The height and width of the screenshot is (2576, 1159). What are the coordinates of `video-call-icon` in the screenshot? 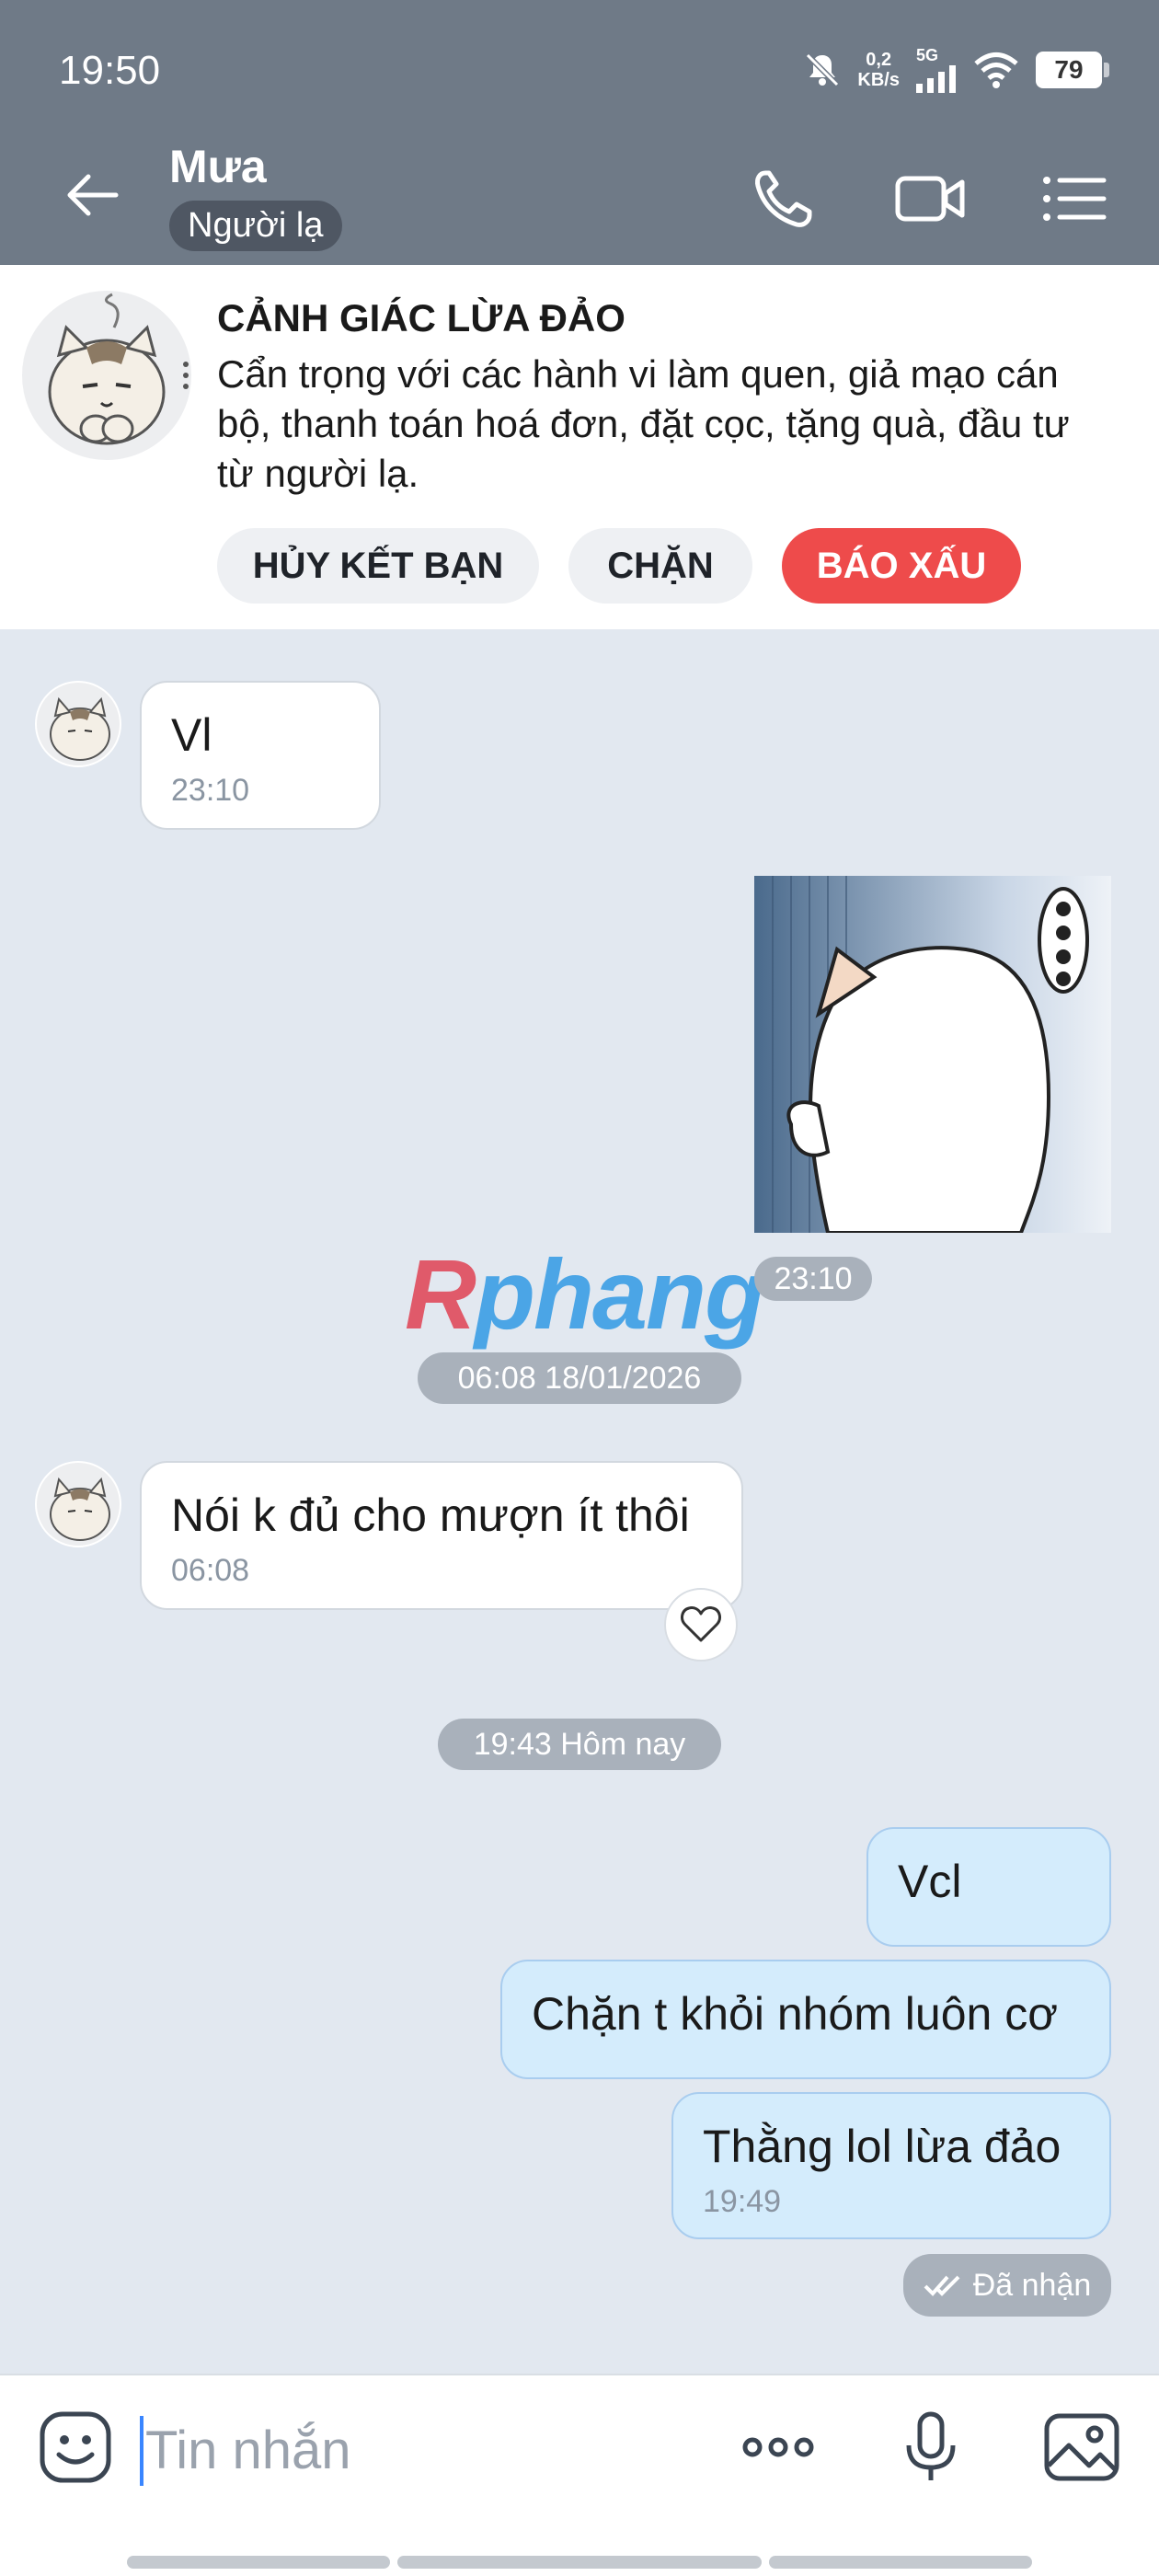 It's located at (931, 199).